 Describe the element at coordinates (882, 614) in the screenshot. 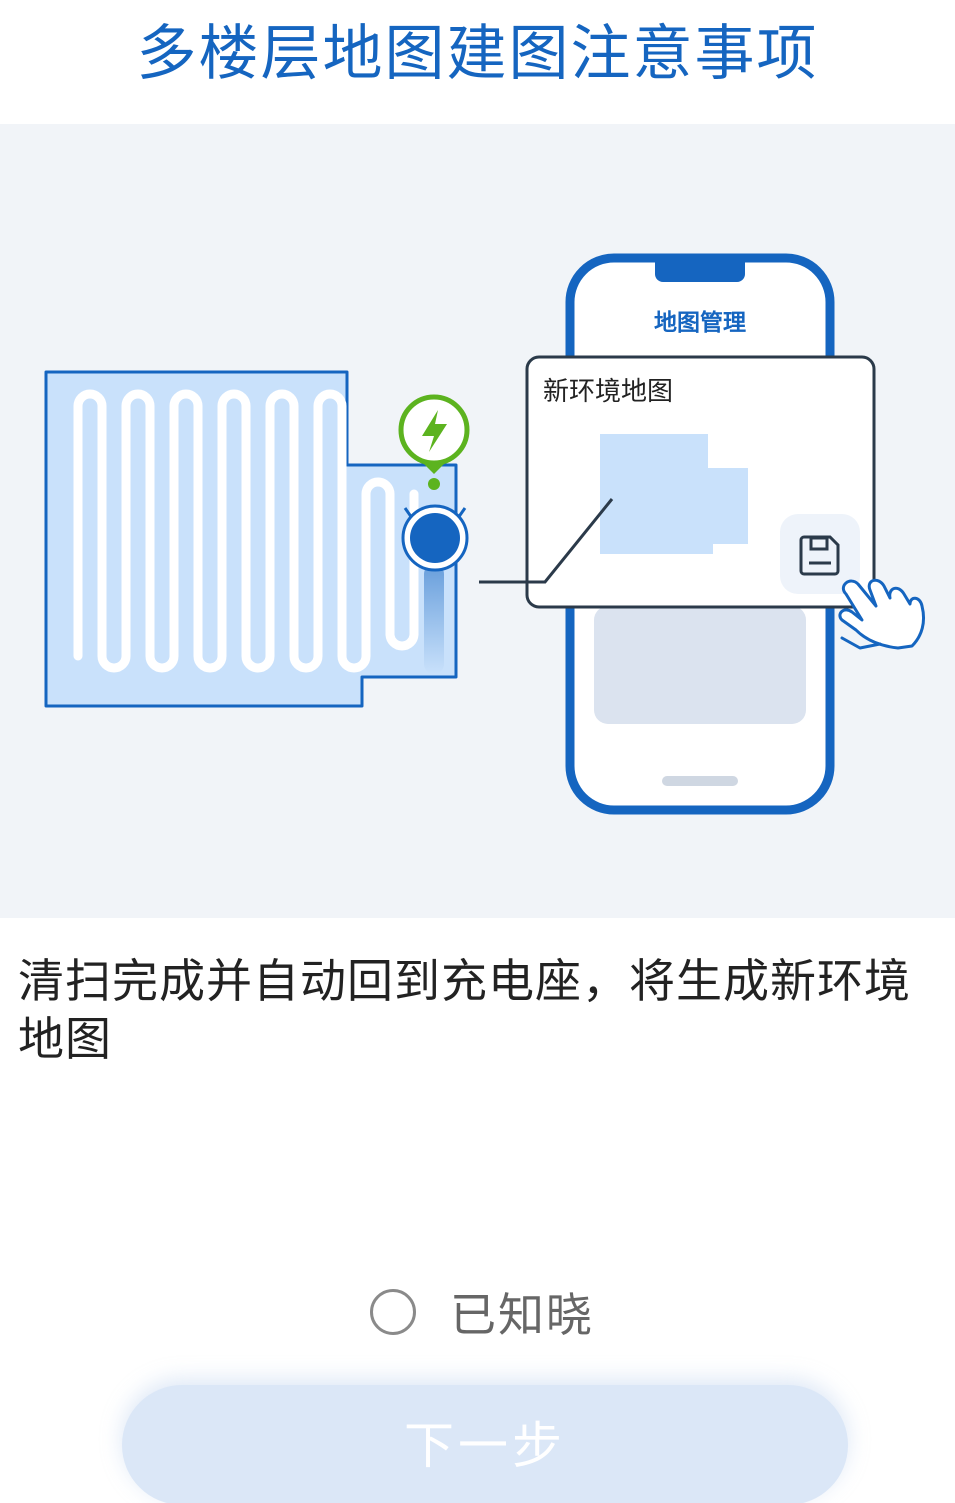

I see `hand-pointer-icon` at that location.